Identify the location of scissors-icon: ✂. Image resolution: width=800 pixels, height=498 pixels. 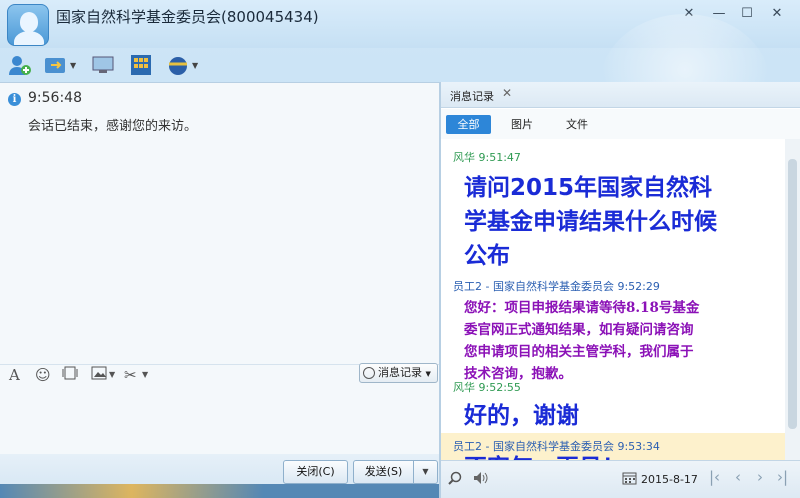
(130, 375).